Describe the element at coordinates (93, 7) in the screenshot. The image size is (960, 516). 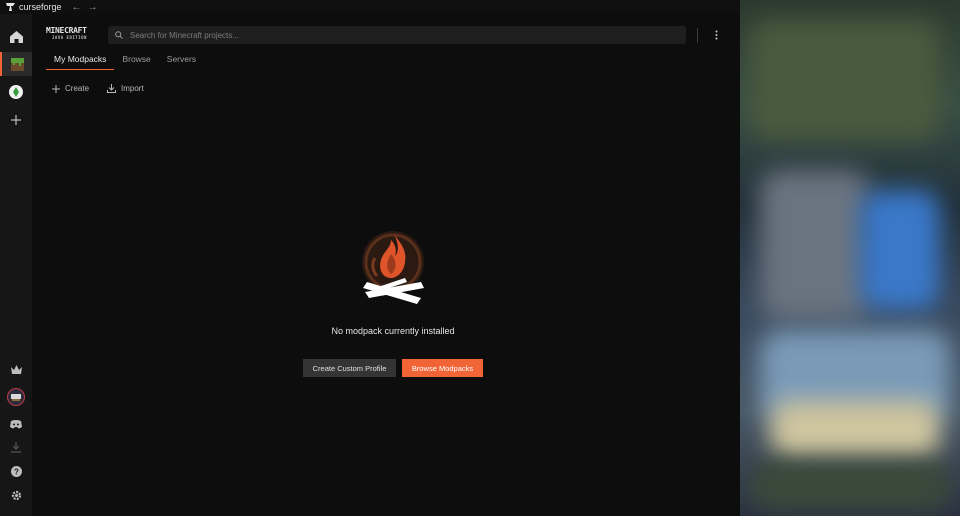
I see `forward-arrow-icon: →` at that location.